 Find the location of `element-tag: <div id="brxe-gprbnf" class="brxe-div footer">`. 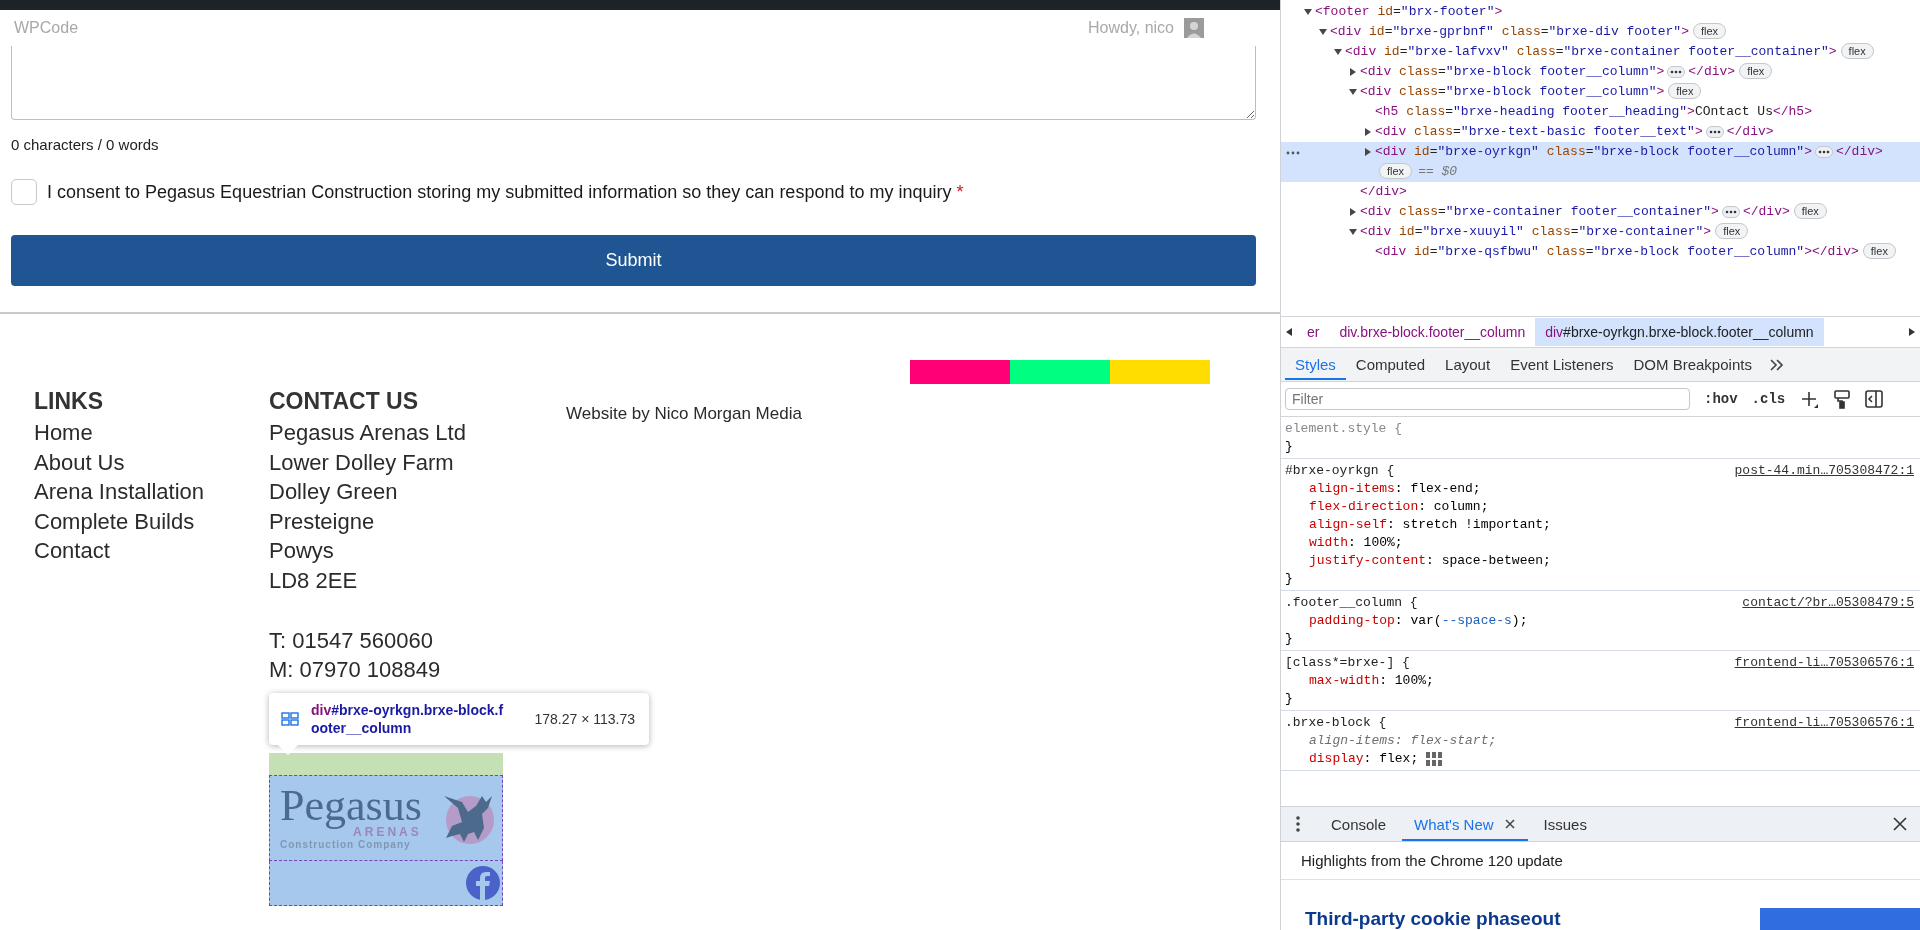

element-tag: <div id="brxe-gprbnf" class="brxe-div footer"> is located at coordinates (1509, 31).